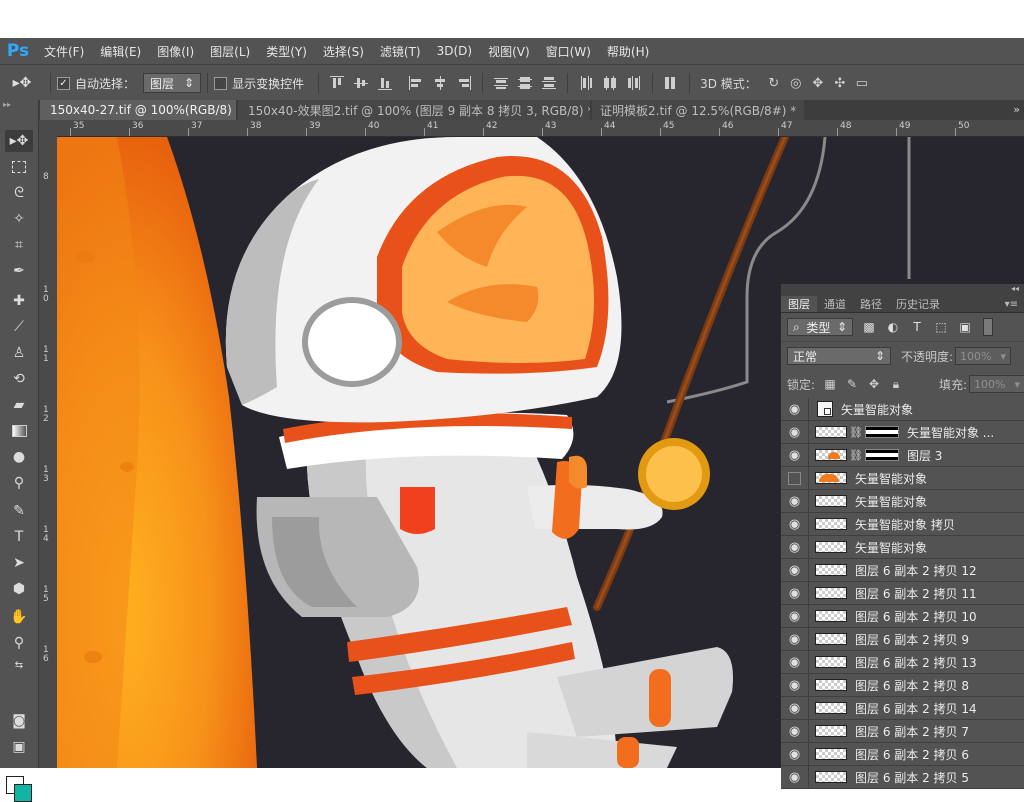 The height and width of the screenshot is (802, 1024). What do you see at coordinates (440, 83) in the screenshot?
I see `align-horizontal-centers-icon` at bounding box center [440, 83].